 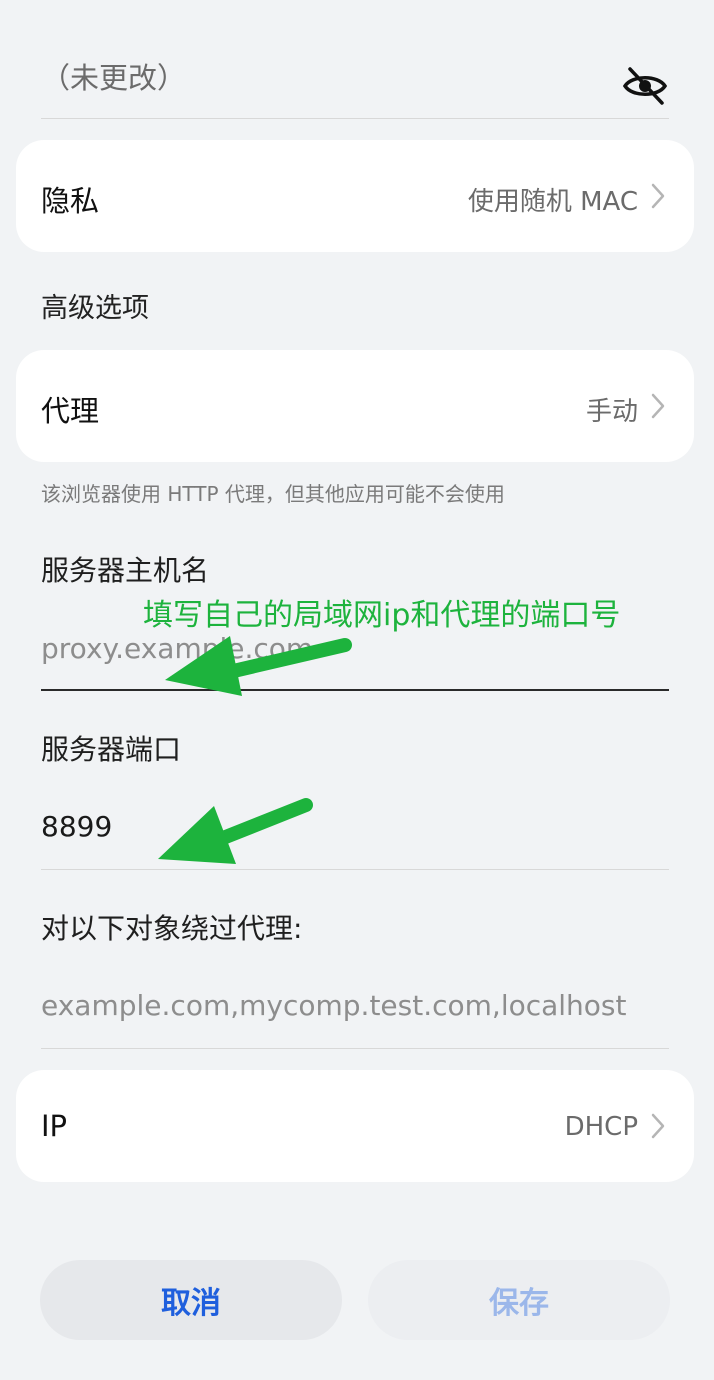 I want to click on arrow-to-port, so click(x=235, y=831).